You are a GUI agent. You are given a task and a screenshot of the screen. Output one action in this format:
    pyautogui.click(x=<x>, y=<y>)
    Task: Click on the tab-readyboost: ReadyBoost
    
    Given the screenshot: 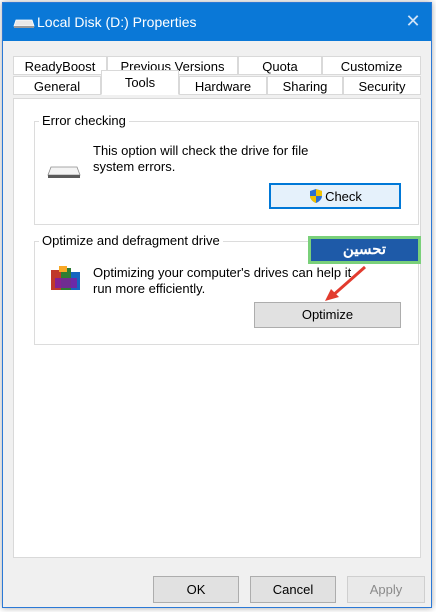 What is the action you would take?
    pyautogui.click(x=60, y=65)
    